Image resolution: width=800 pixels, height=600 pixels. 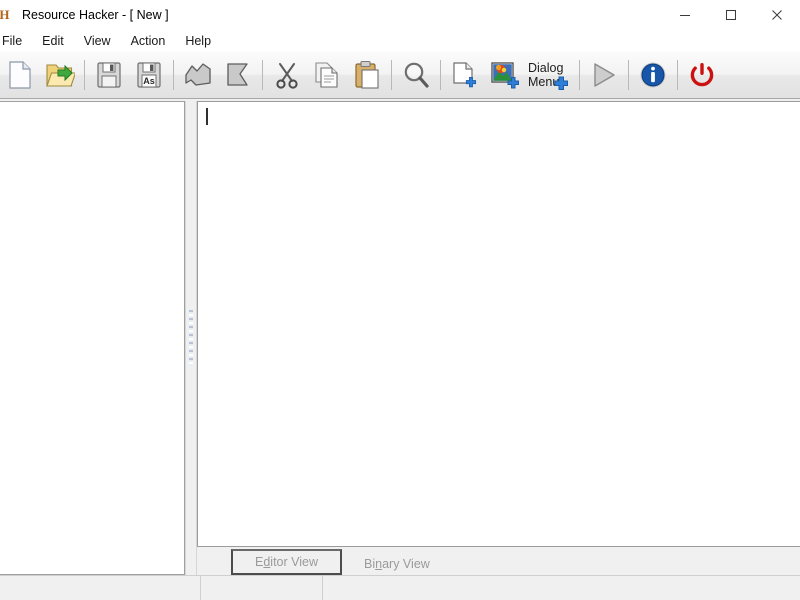 What do you see at coordinates (498, 561) in the screenshot?
I see `view-tabs: Ed itor View Bi n ary View` at bounding box center [498, 561].